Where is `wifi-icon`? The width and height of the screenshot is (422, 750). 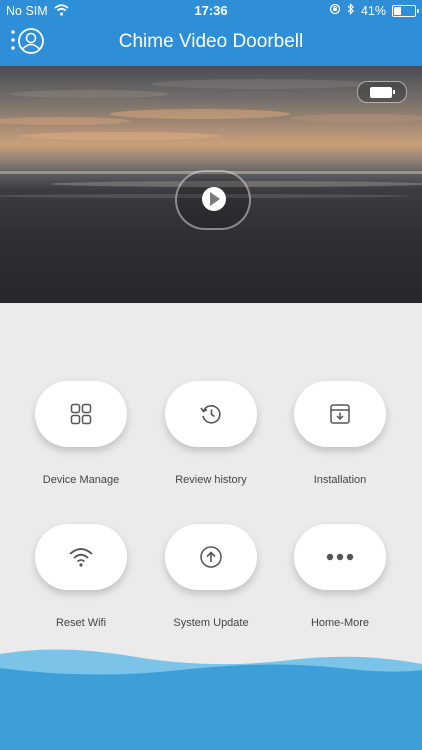 wifi-icon is located at coordinates (81, 557).